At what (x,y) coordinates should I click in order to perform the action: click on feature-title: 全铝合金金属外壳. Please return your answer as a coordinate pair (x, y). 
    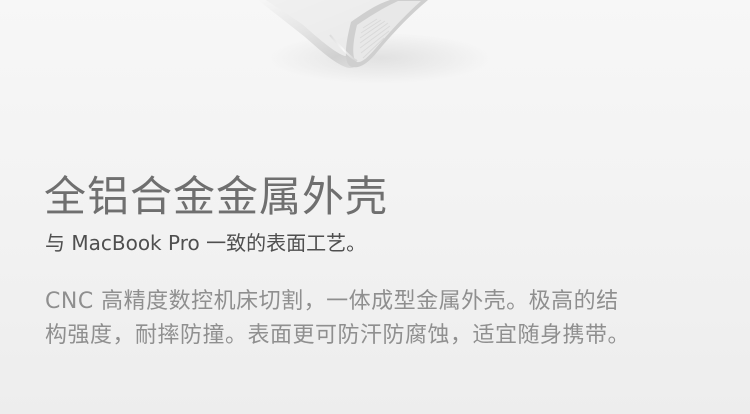
    Looking at the image, I should click on (216, 196).